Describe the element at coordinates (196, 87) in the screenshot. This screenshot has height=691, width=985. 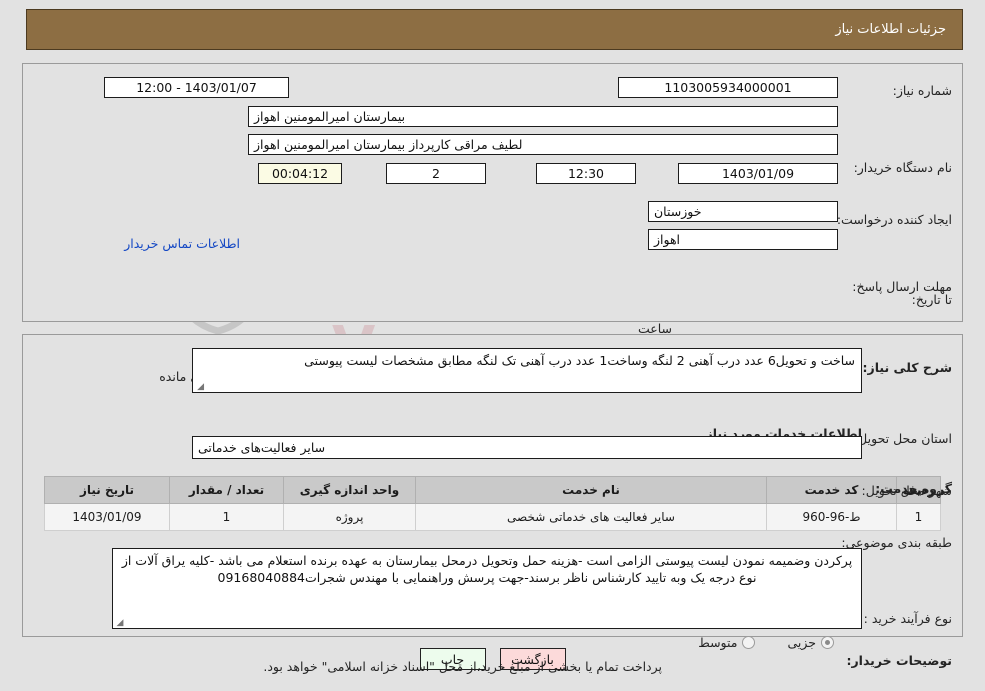
I see `public-announce-value: 1403/01/07 - 12:00` at that location.